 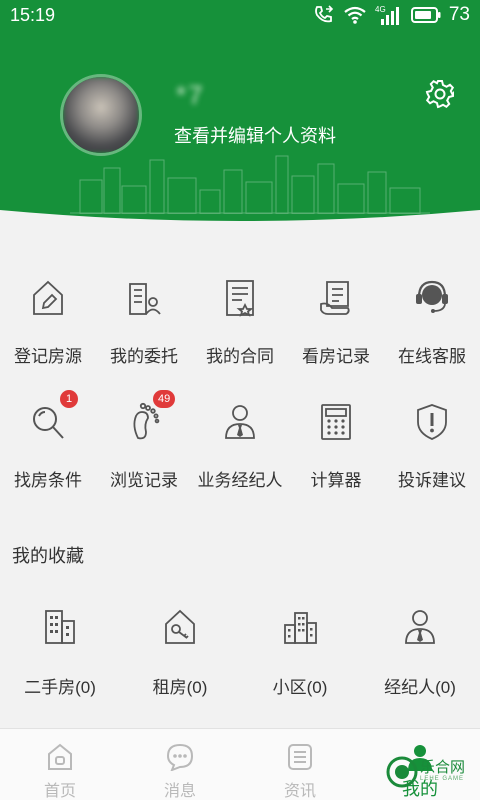 What do you see at coordinates (440, 94) in the screenshot?
I see `gear-icon` at bounding box center [440, 94].